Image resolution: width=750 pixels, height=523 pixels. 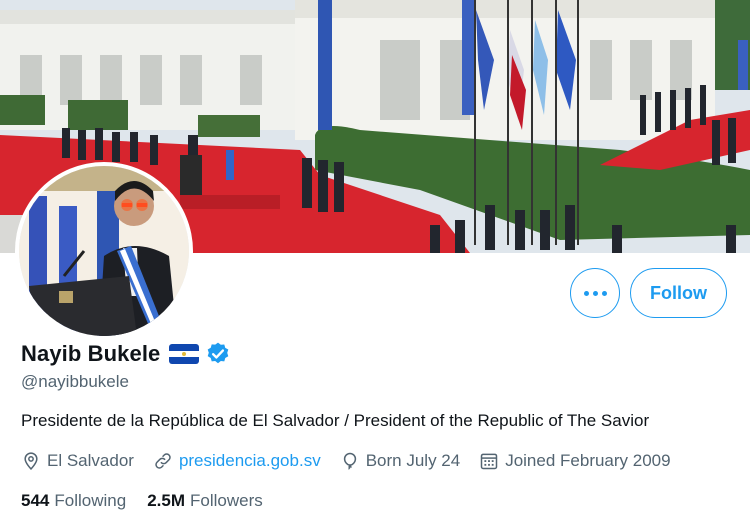 I want to click on profile-location: El Salvador, so click(x=77, y=461).